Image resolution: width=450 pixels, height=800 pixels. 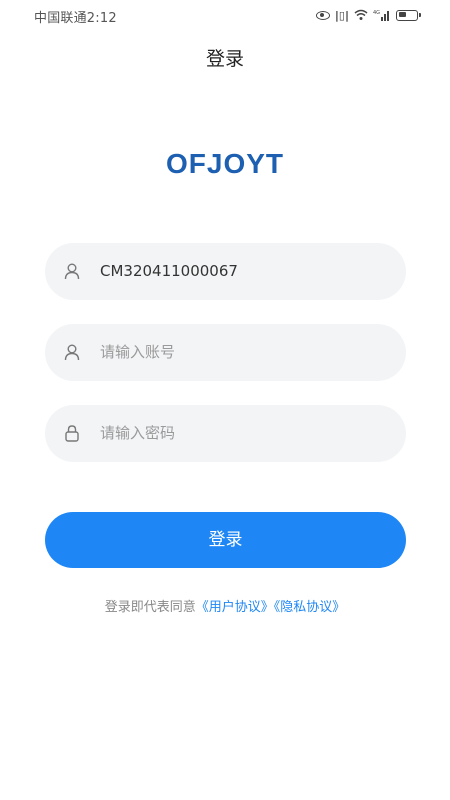 I want to click on status-bar: 中国联通2:12 |▯| 4G, so click(x=225, y=15).